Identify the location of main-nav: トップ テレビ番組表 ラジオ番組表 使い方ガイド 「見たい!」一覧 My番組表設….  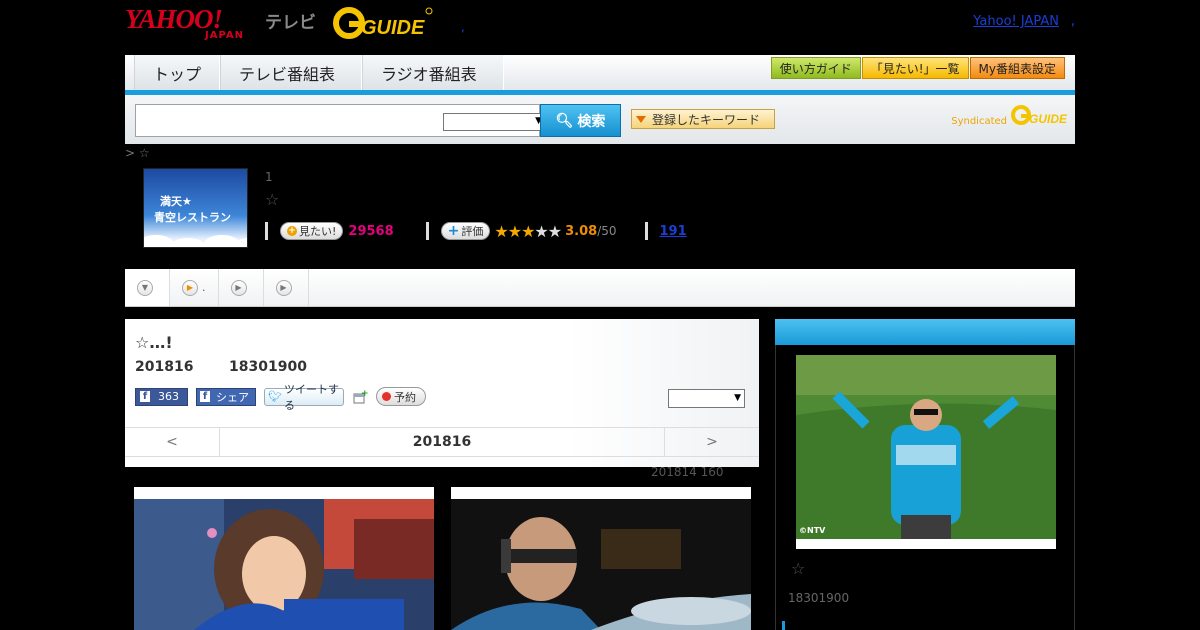
(600, 75).